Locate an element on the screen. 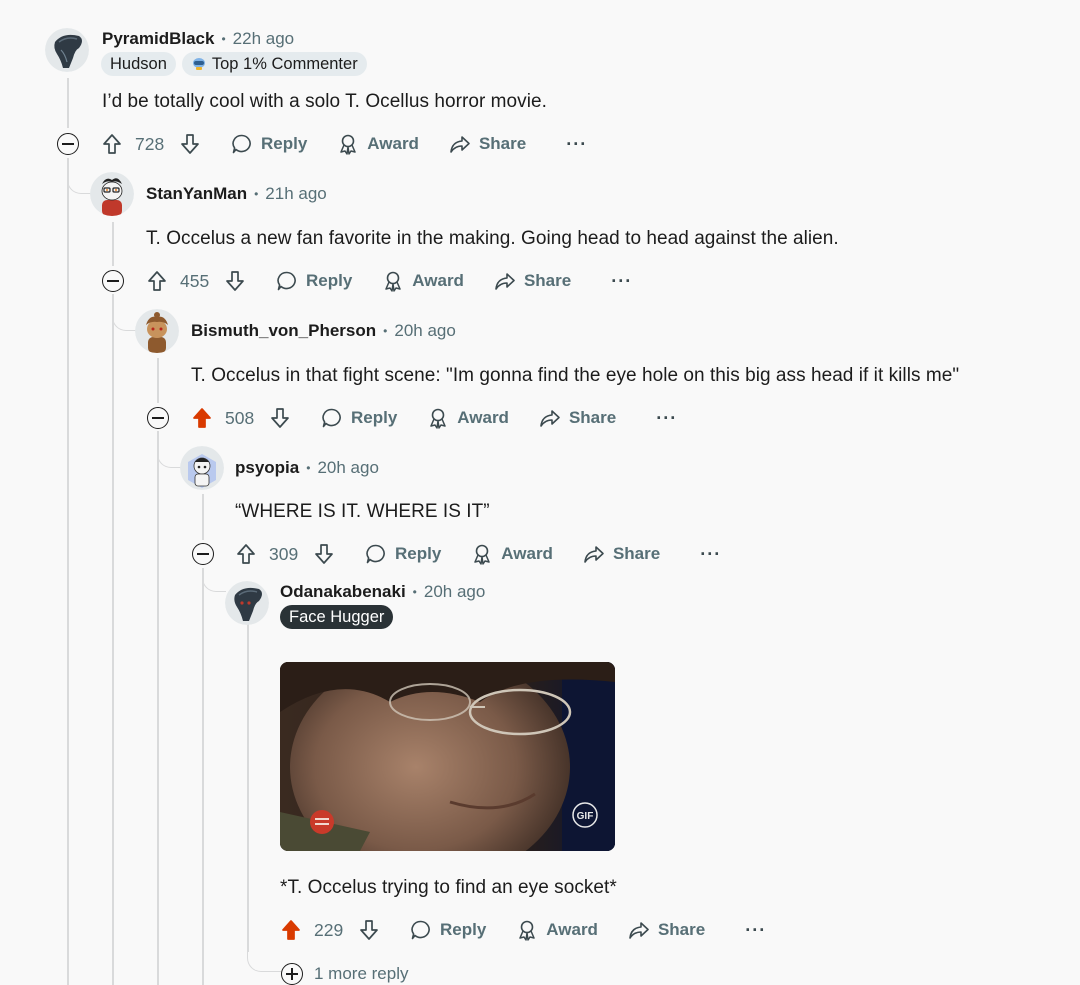 This screenshot has width=1080, height=985. more-replies-link: 1 more reply is located at coordinates (344, 974).